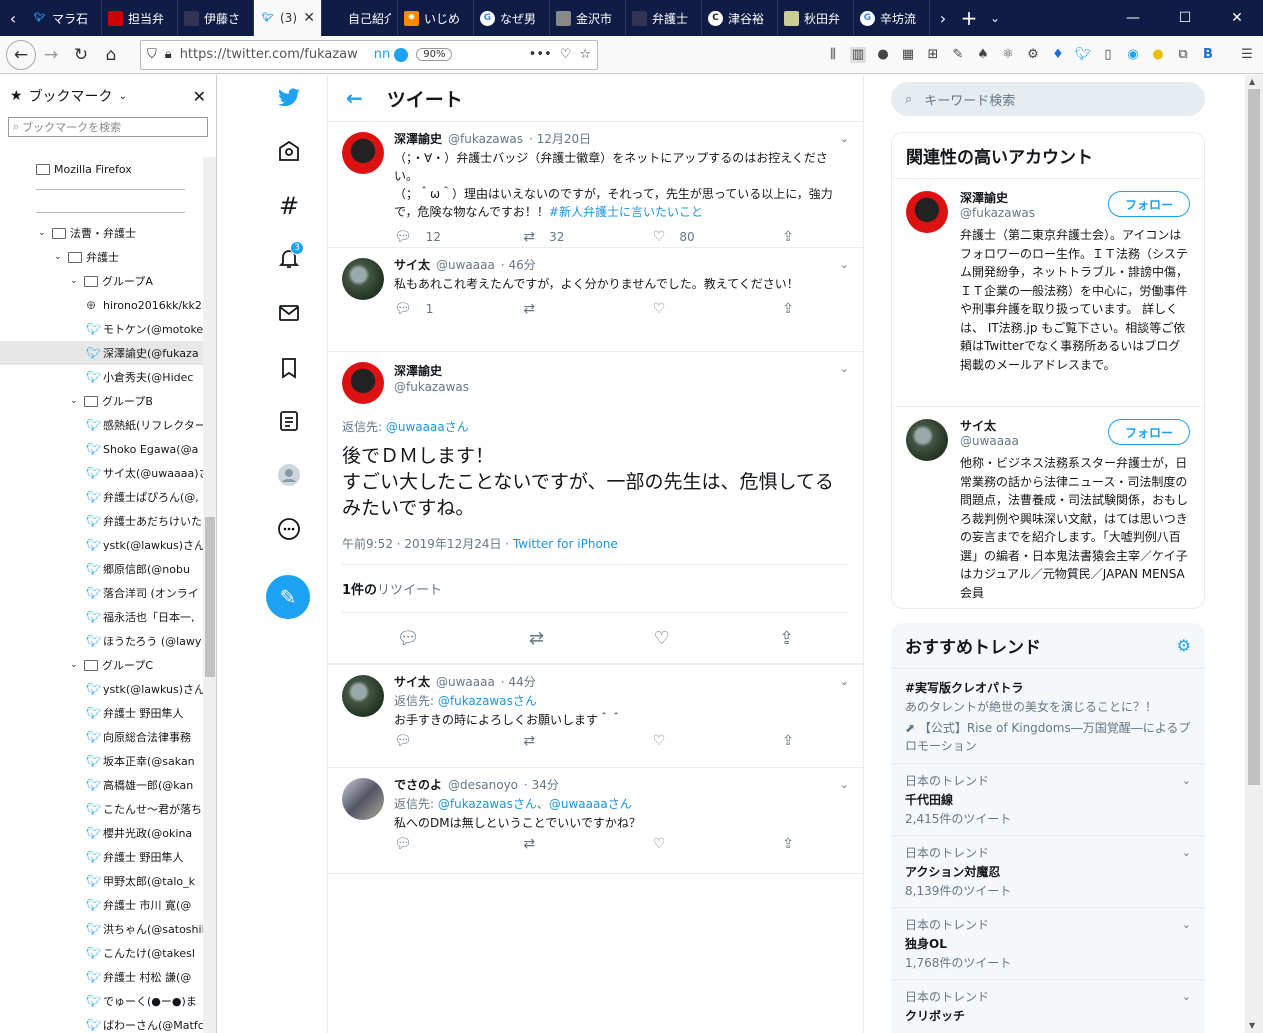 Image resolution: width=1263 pixels, height=1033 pixels. I want to click on retweet-summary: 1件のリツイート, so click(595, 589).